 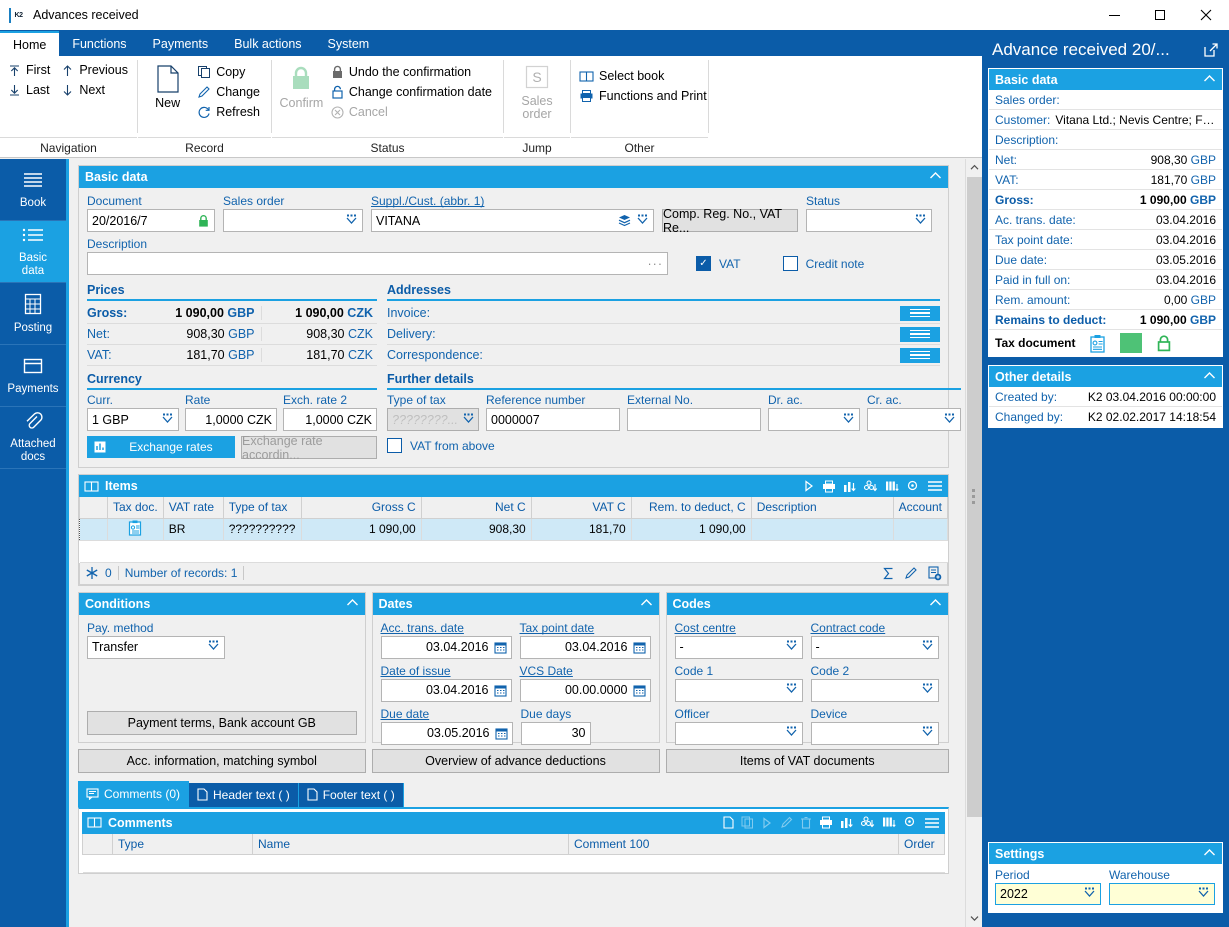 I want to click on dr-ac-input, so click(x=814, y=419).